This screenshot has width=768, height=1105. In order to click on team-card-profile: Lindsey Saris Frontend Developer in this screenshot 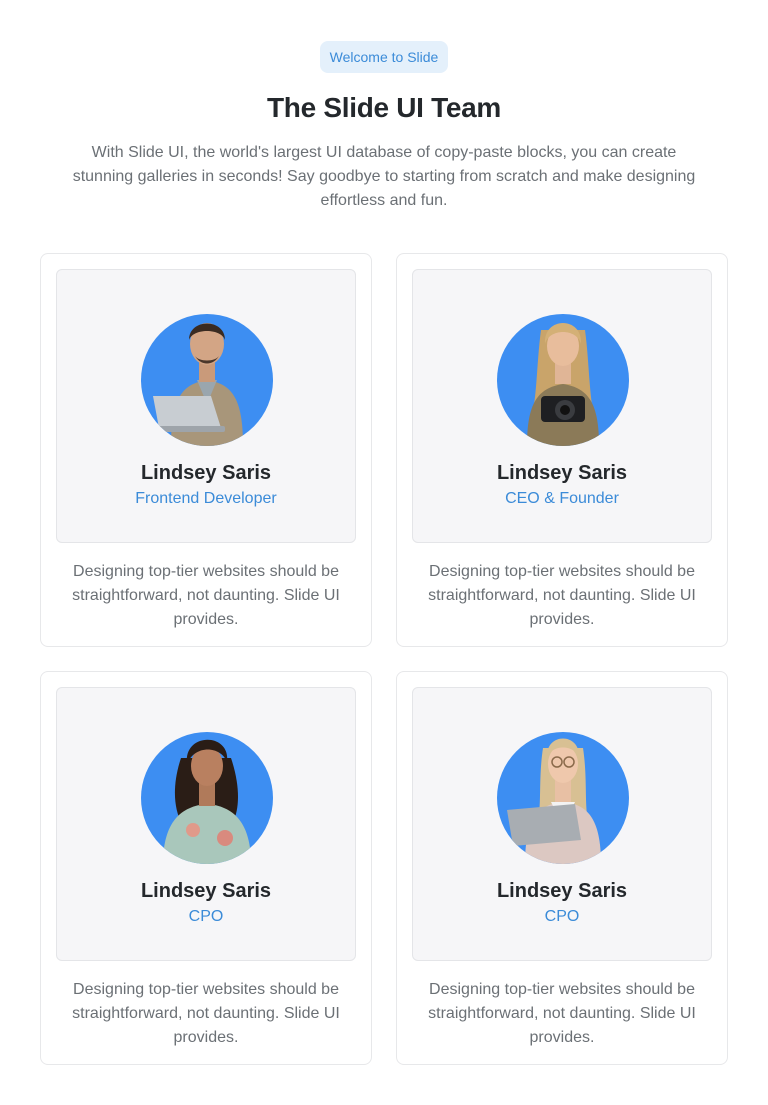, I will do `click(206, 406)`.